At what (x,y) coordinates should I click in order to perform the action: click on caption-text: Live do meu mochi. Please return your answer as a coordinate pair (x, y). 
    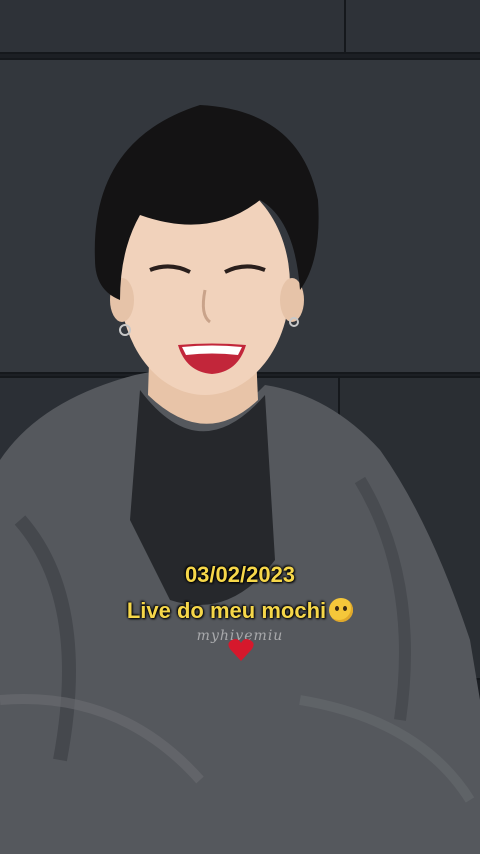
    Looking at the image, I should click on (226, 610).